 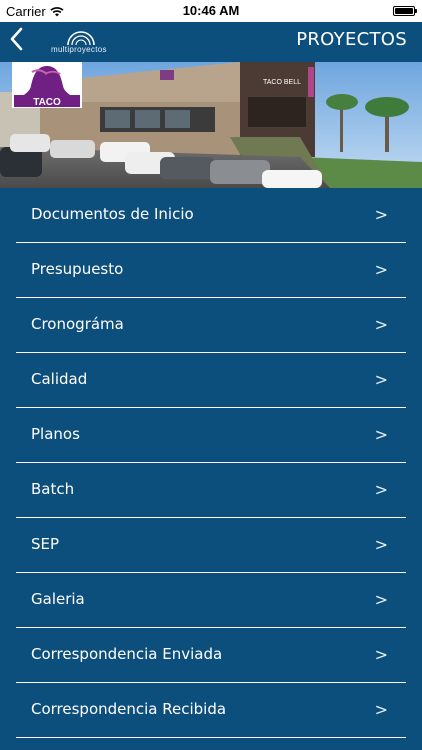 I want to click on menu-item-label: Calidad, so click(x=59, y=379).